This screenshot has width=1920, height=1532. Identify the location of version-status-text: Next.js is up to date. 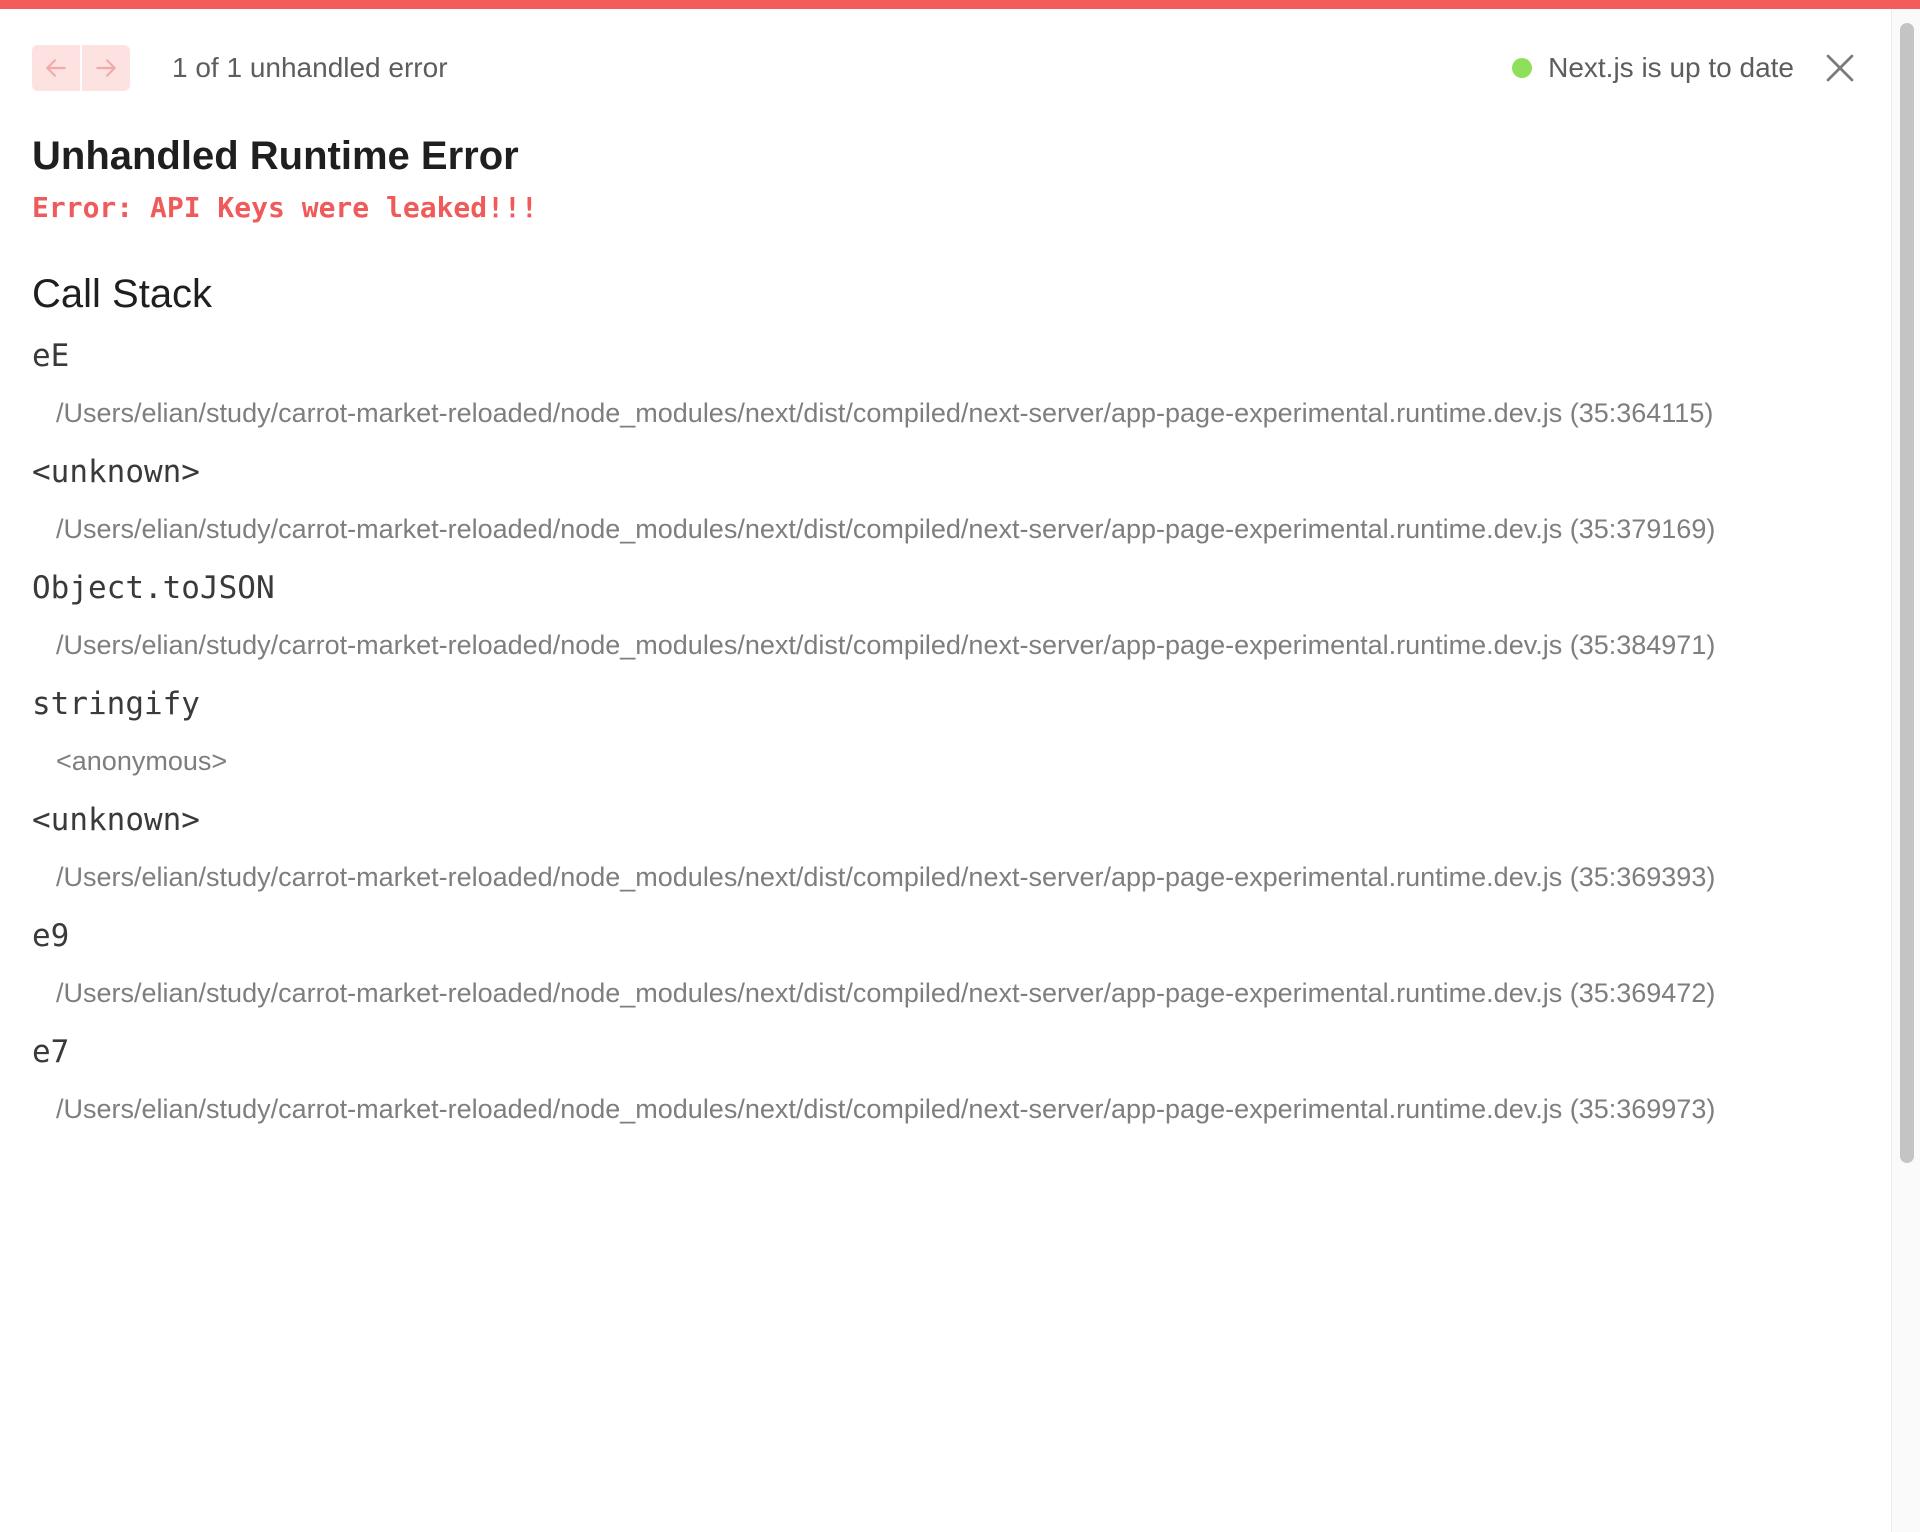
(1671, 67).